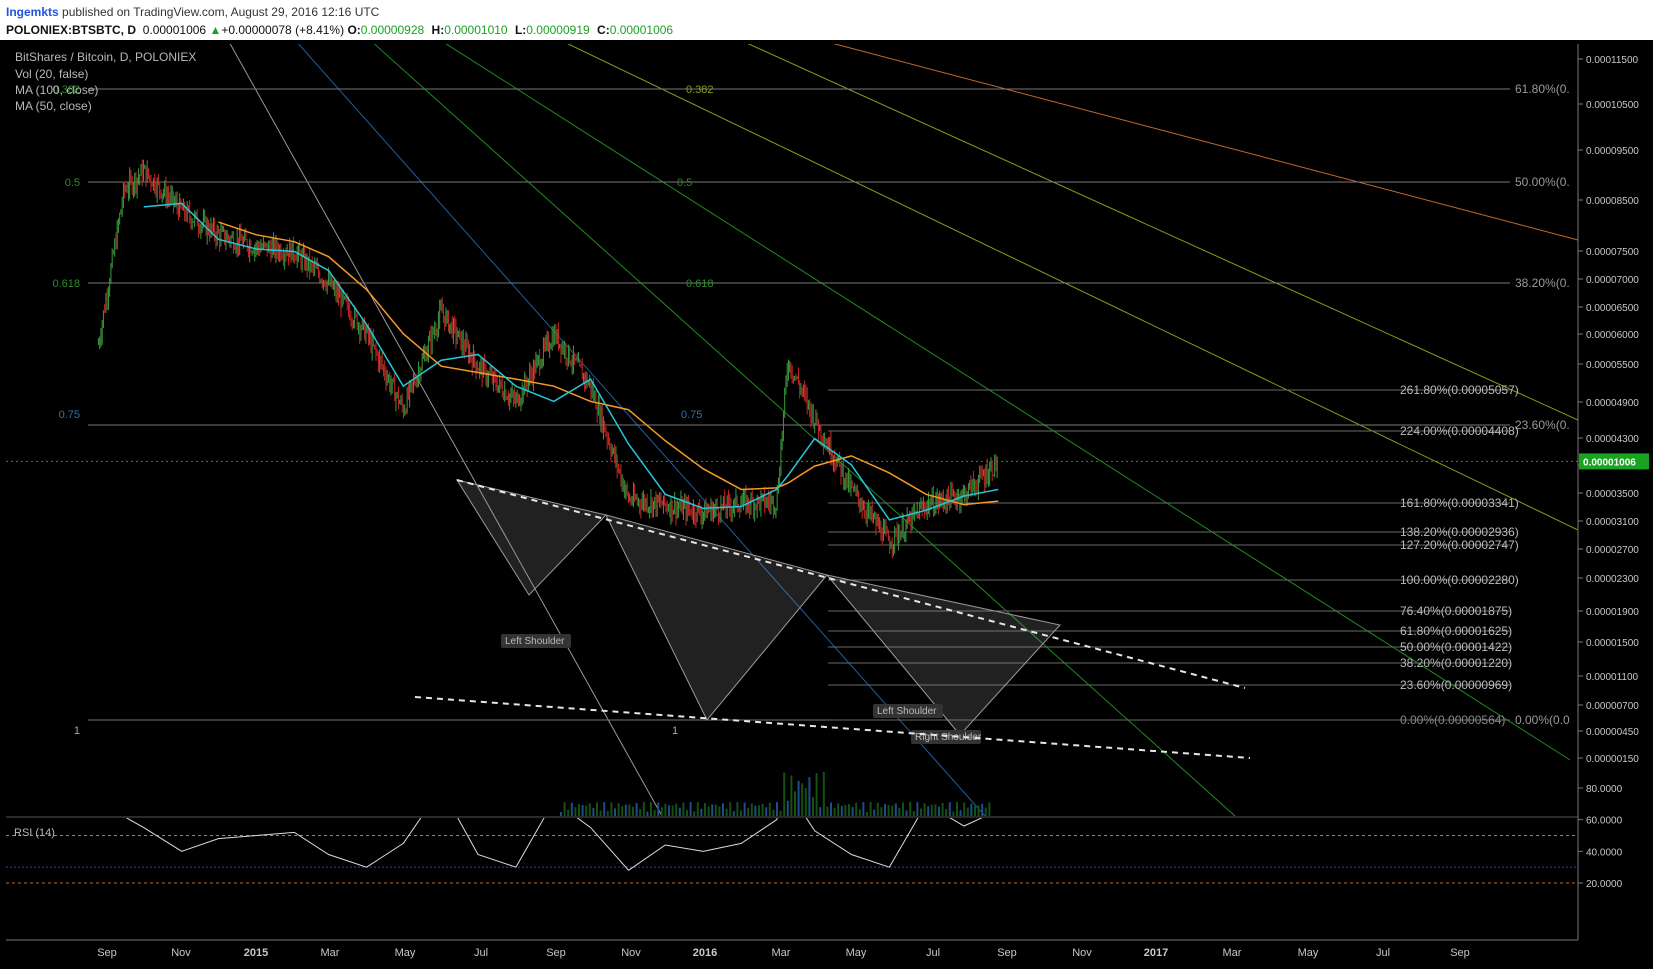  Describe the element at coordinates (1612, 252) in the screenshot. I see `price-tick-label: 0.00007500` at that location.